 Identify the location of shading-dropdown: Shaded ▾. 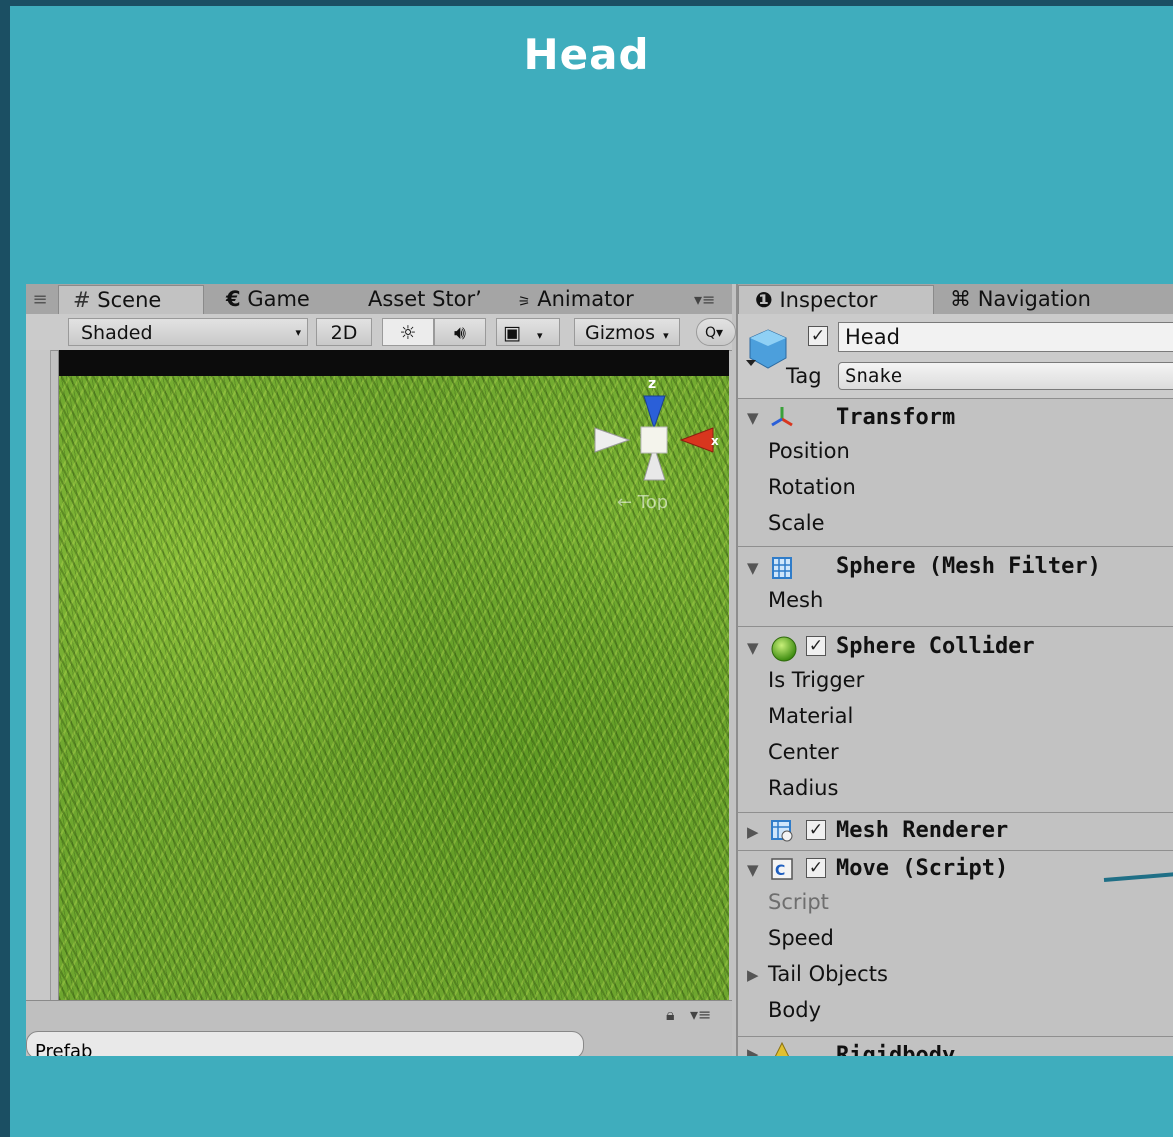
(188, 332).